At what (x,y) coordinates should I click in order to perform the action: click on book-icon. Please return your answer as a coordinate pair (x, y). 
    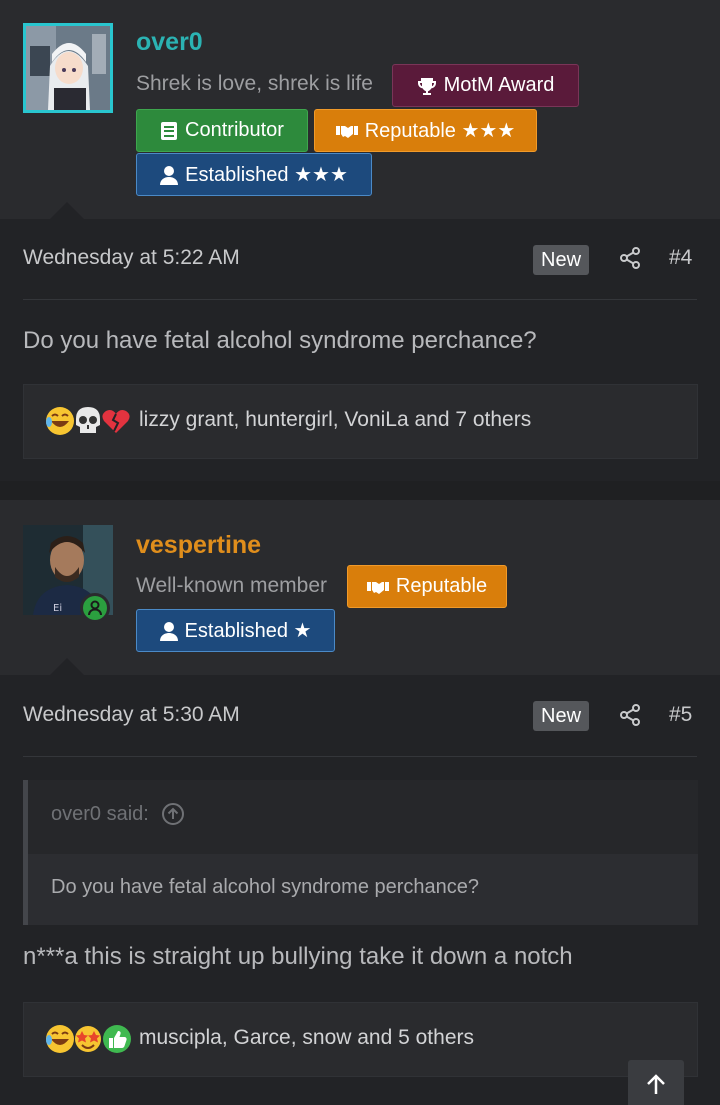
    Looking at the image, I should click on (169, 130).